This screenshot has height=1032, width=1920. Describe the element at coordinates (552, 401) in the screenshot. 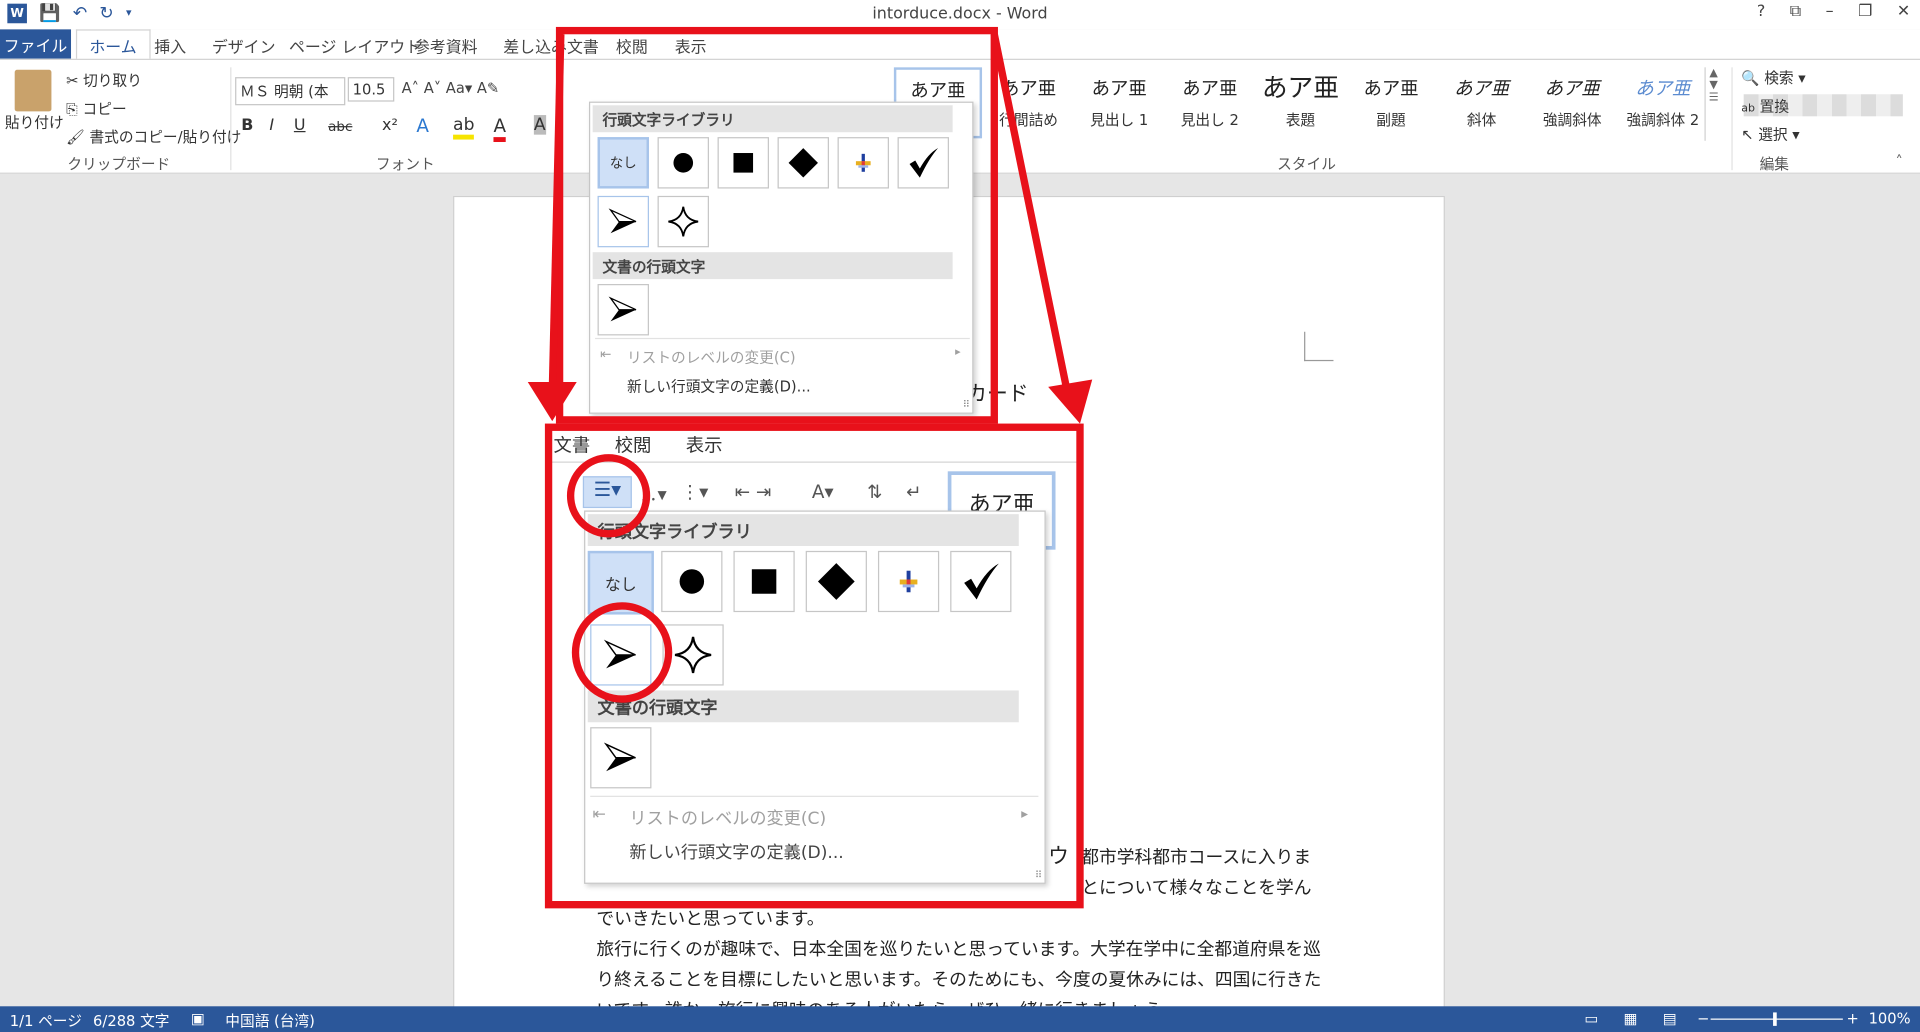

I see `left-arrow-head` at that location.